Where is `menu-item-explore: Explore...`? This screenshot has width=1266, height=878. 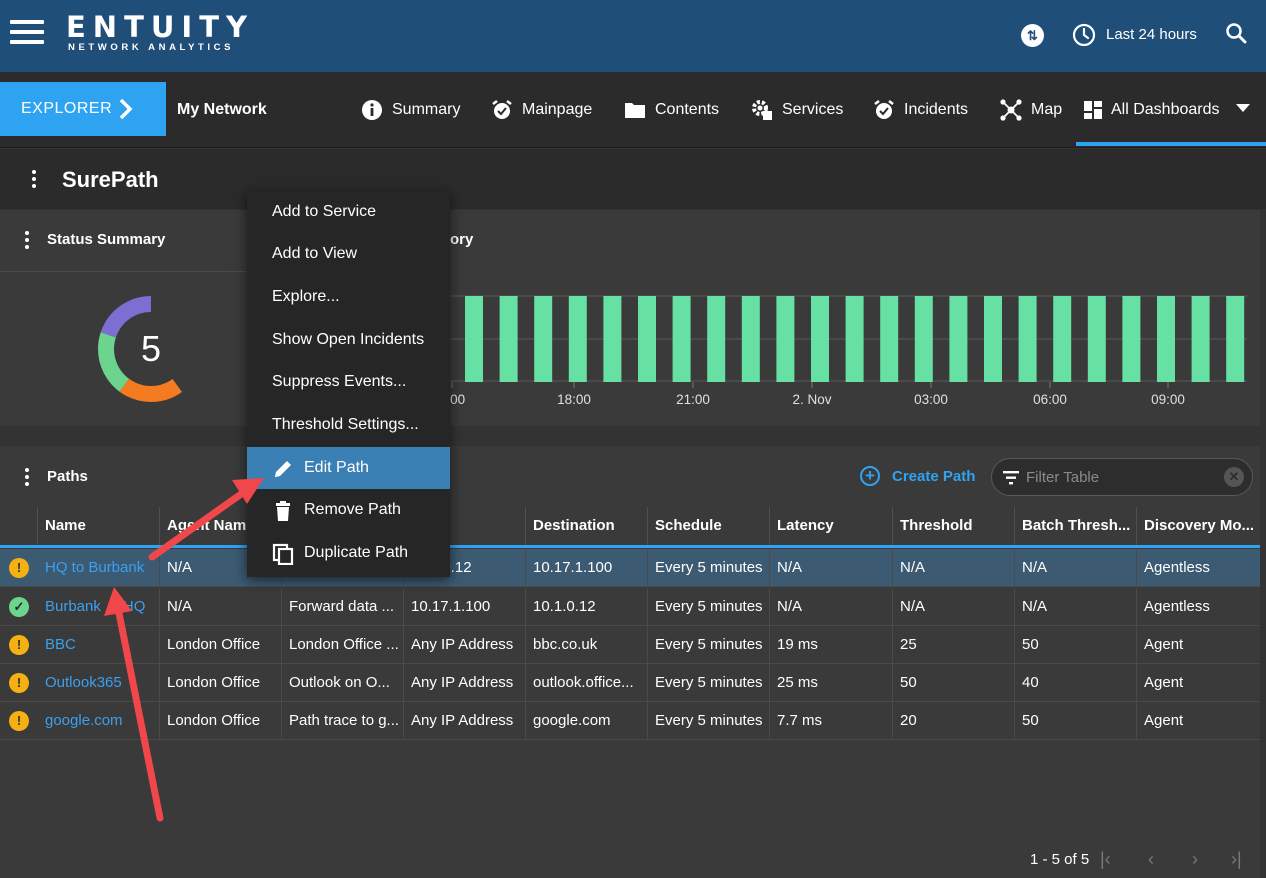 menu-item-explore: Explore... is located at coordinates (348, 297).